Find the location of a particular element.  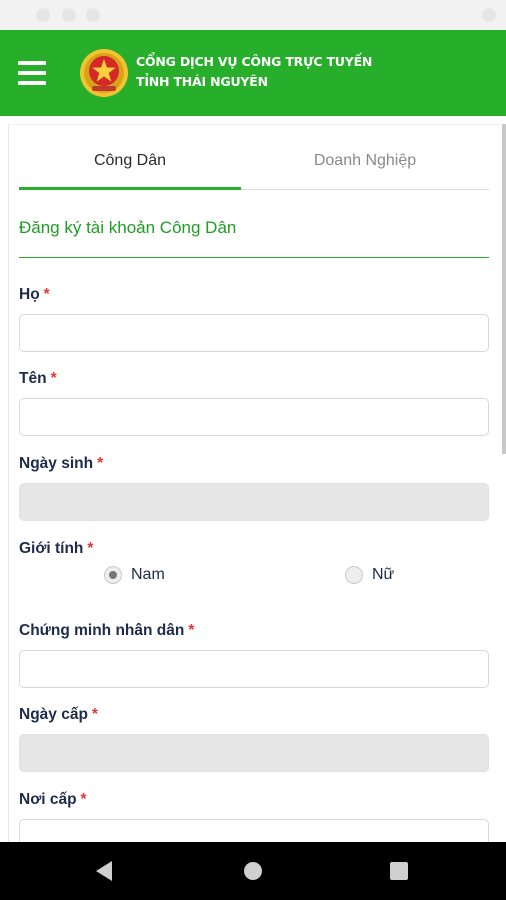

header-title-line2: TỈNH THÁI NGUYÊN is located at coordinates (202, 81).